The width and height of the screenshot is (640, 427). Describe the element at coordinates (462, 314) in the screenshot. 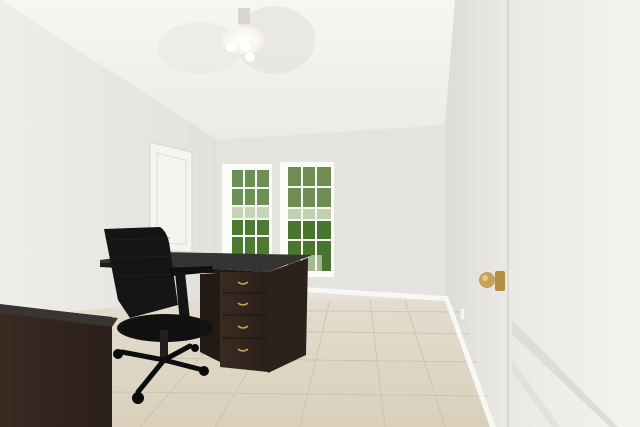

I see `wall-outlet` at that location.